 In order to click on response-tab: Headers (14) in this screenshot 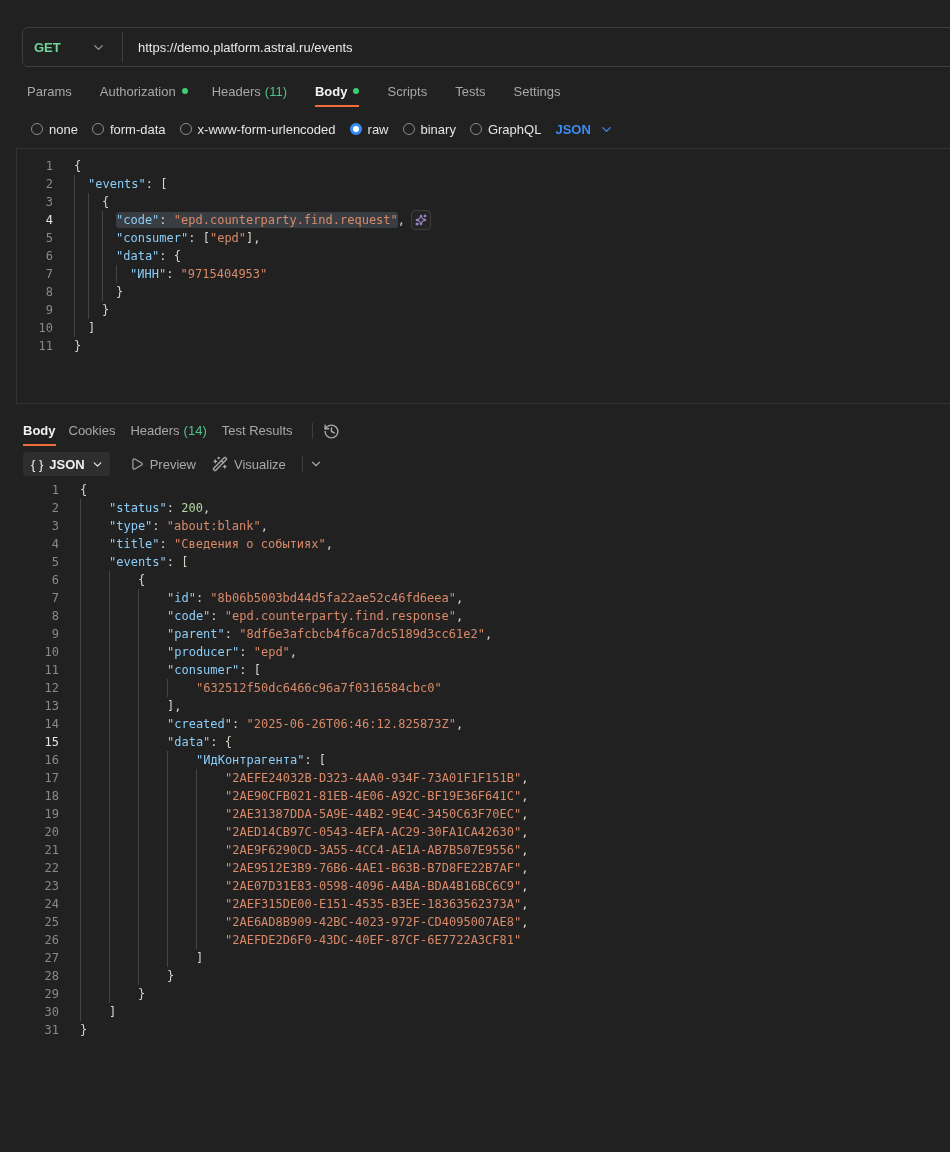, I will do `click(168, 431)`.